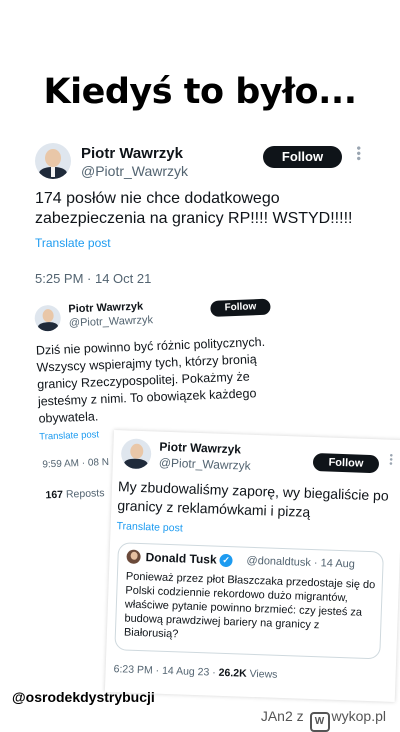 Image resolution: width=400 pixels, height=732 pixels. What do you see at coordinates (75, 464) in the screenshot?
I see `tweet-timestamp: 9:59 AM · 08 N` at bounding box center [75, 464].